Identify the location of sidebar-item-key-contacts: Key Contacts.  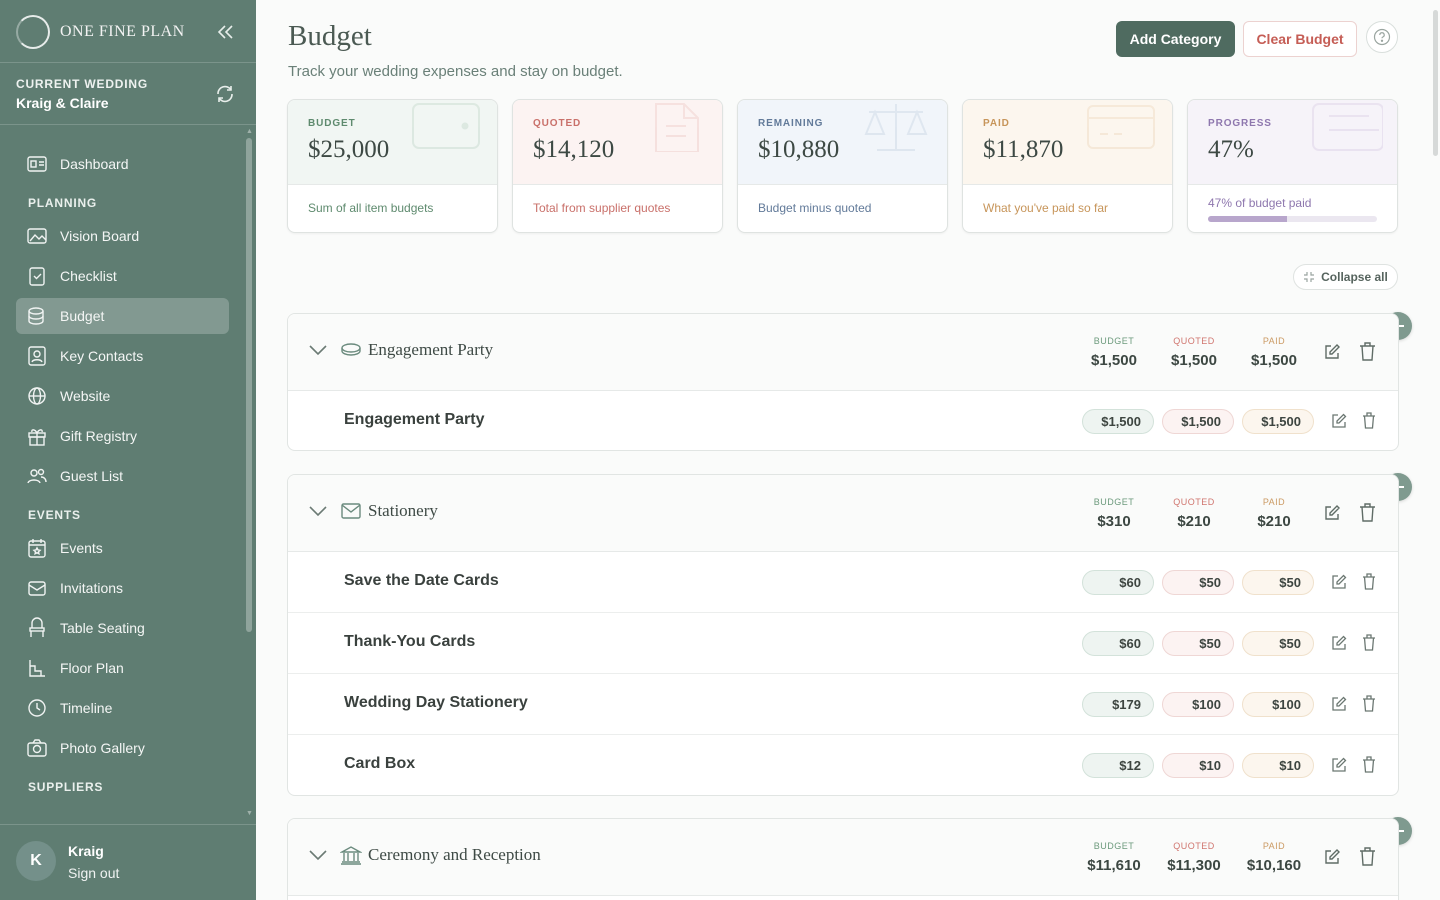
(122, 356).